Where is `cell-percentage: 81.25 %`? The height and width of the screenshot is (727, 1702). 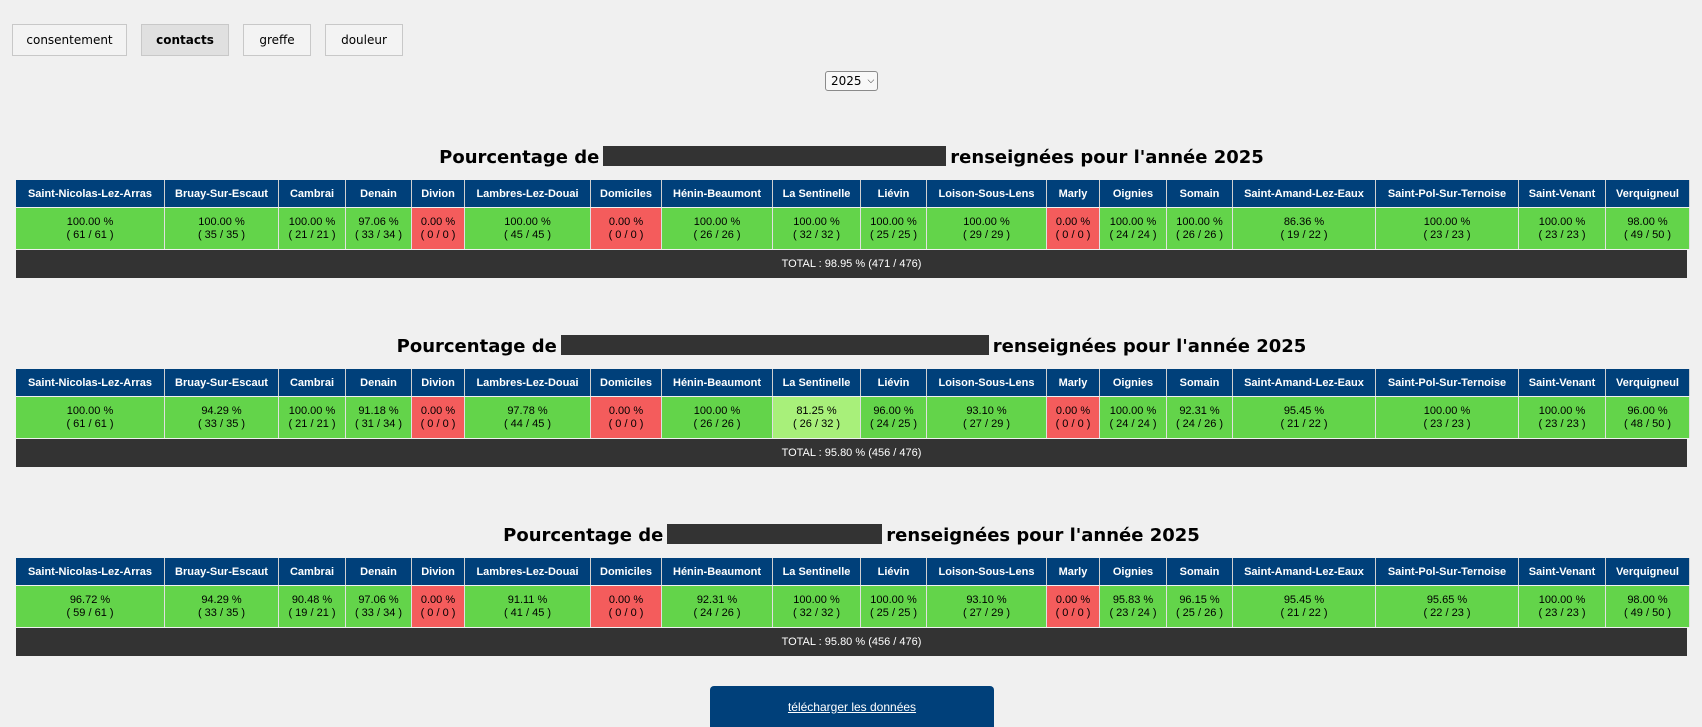 cell-percentage: 81.25 % is located at coordinates (816, 410).